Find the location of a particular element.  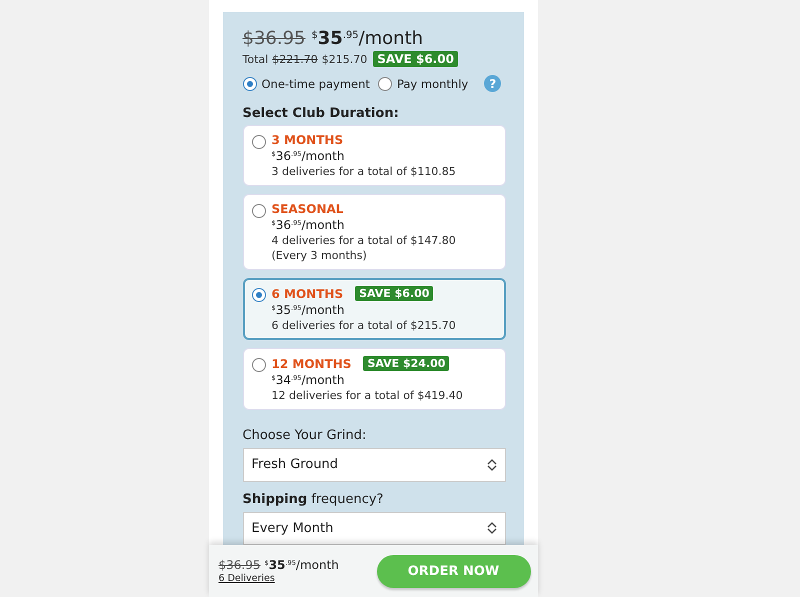

section-heading: Select Club Duration: is located at coordinates (321, 113).